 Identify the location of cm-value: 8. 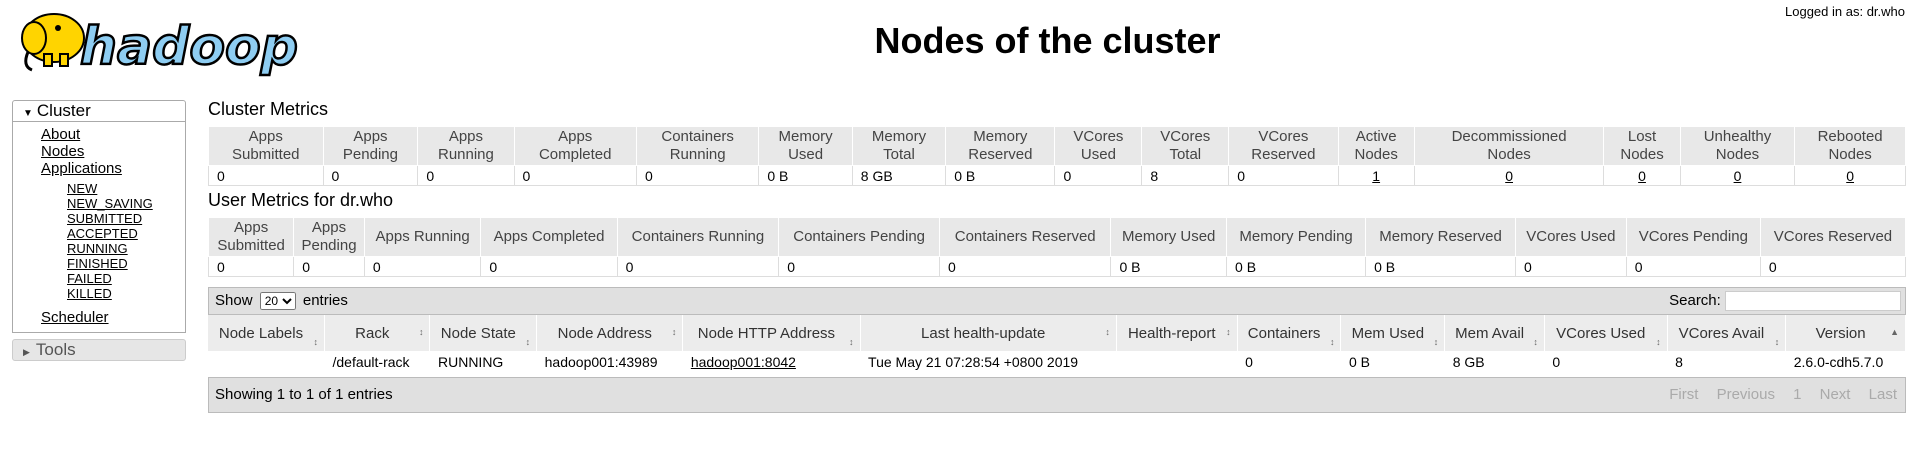
(1185, 175).